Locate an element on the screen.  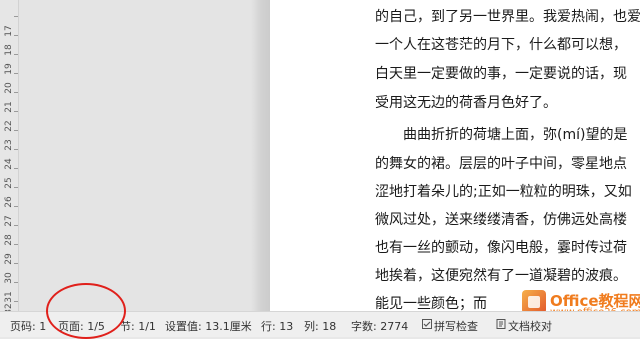
ruler-number: 17 is located at coordinates (9, 31).